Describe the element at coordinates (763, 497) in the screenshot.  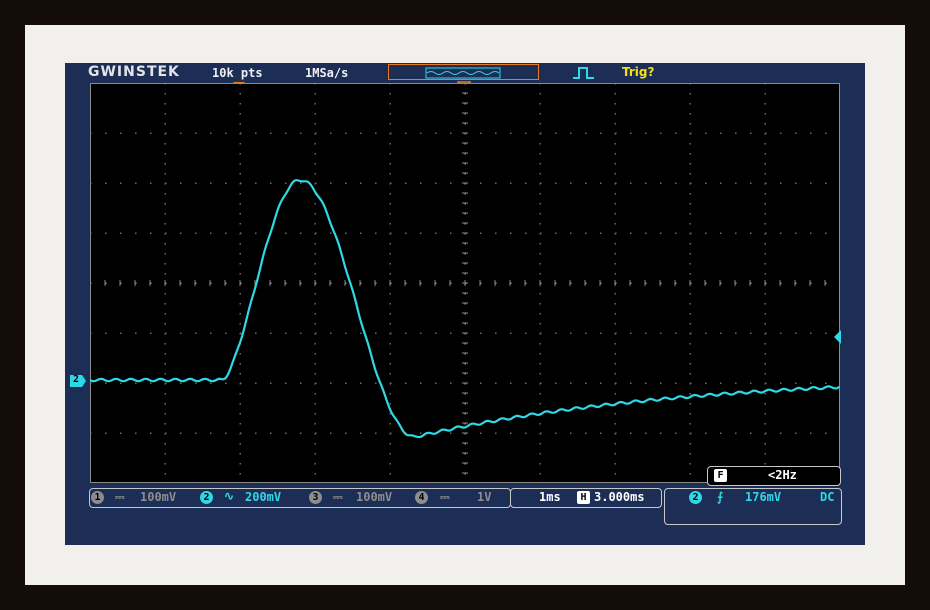
I see `trigger-level: 176mV` at that location.